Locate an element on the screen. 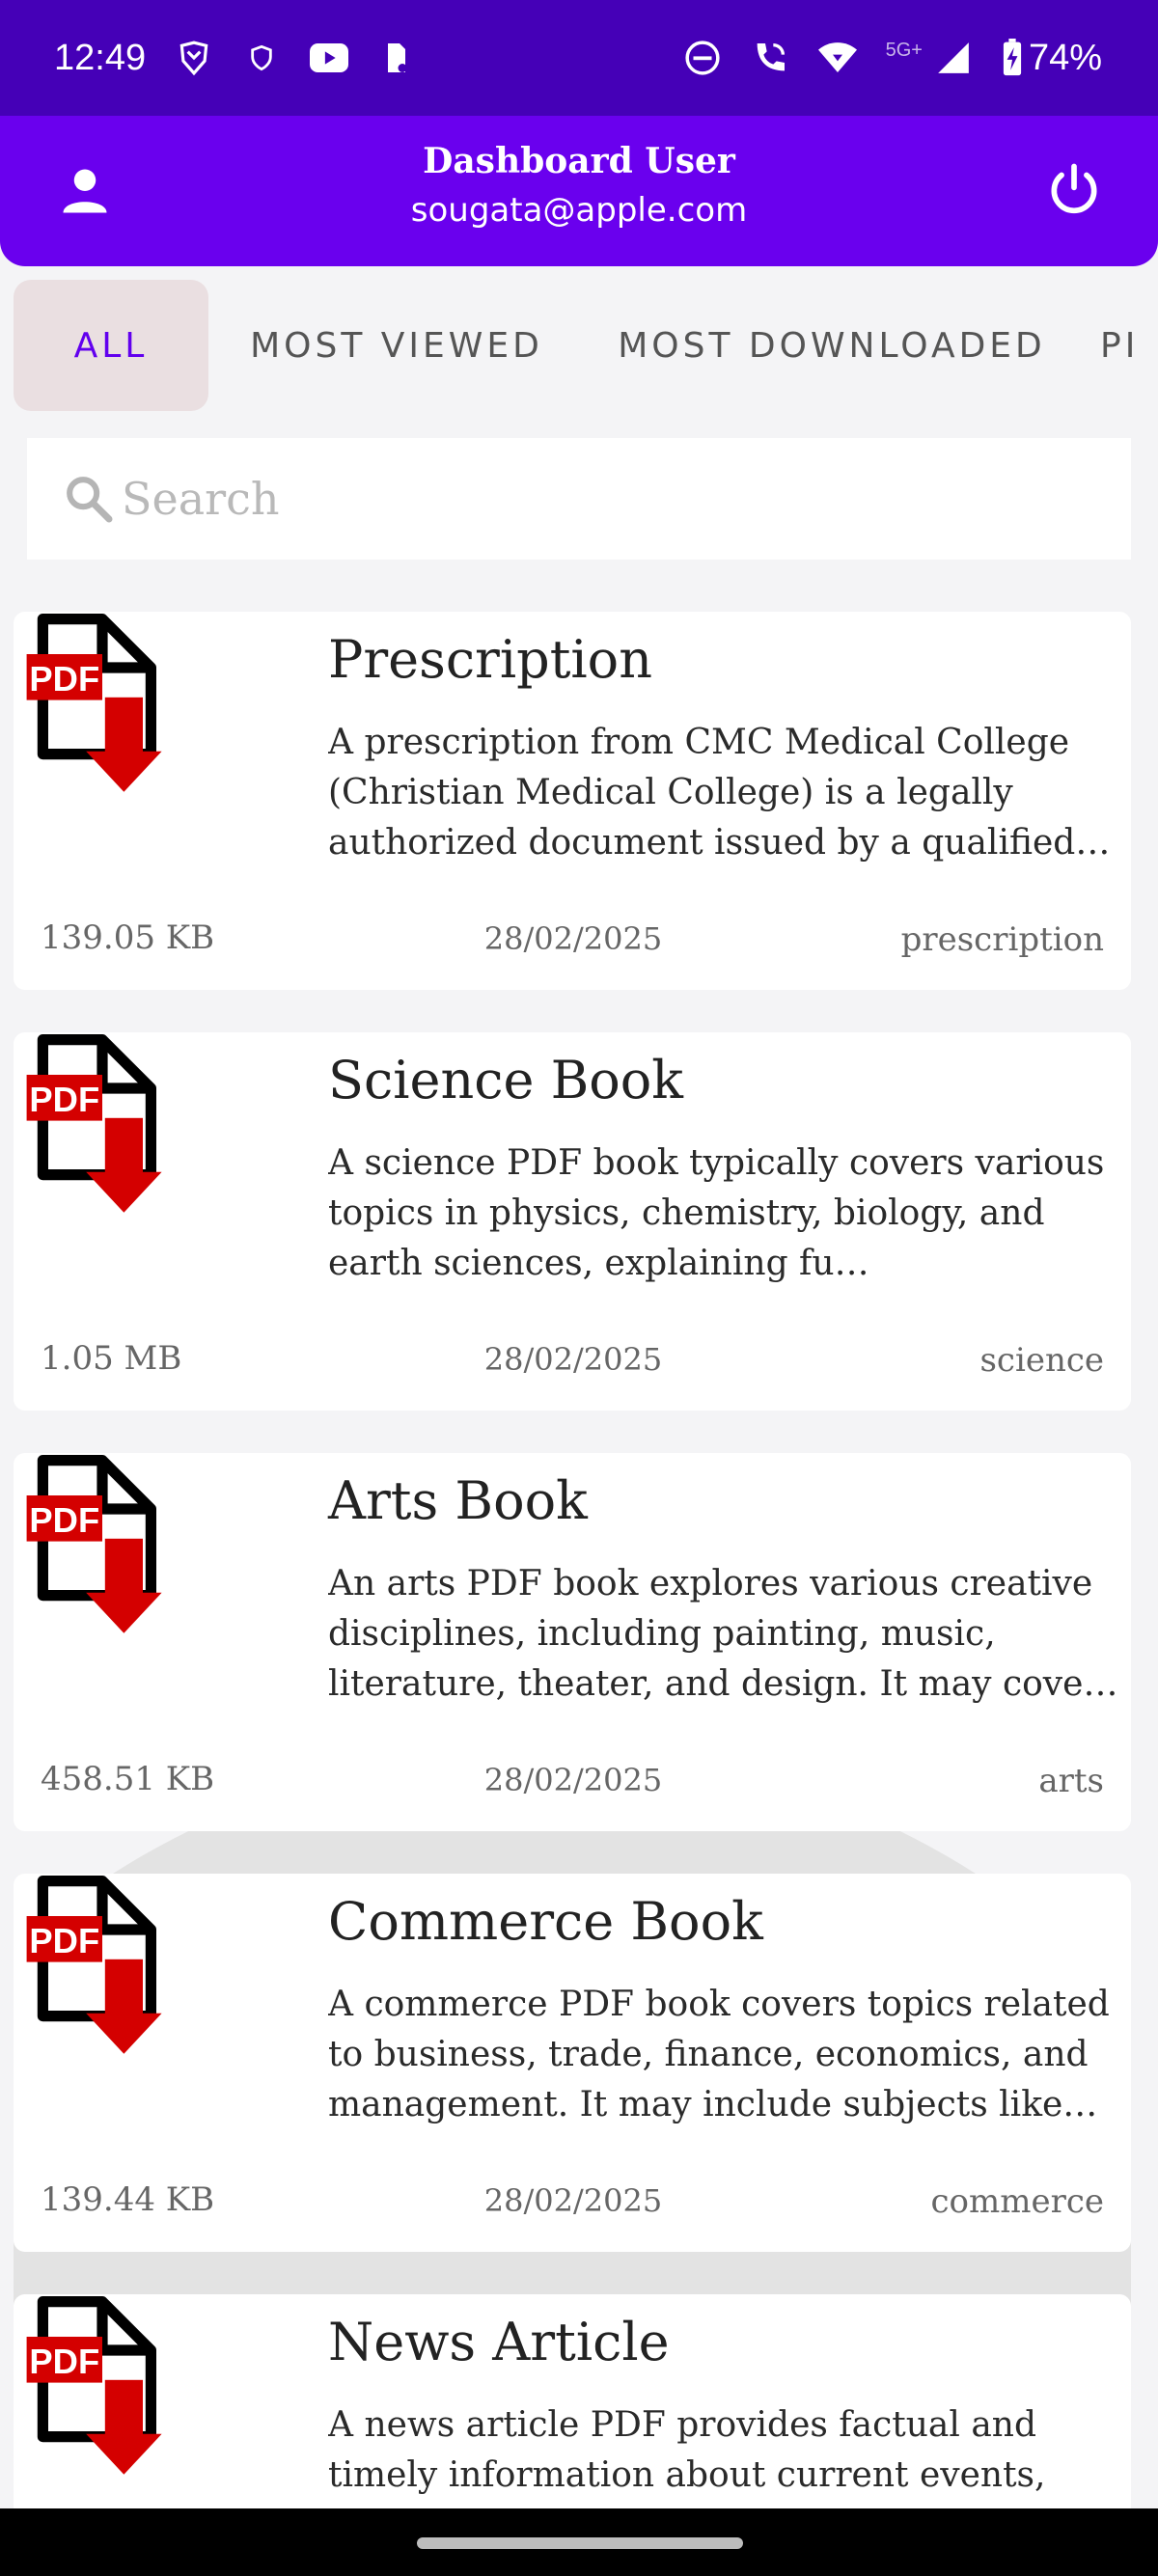 Image resolution: width=1158 pixels, height=2576 pixels. item-category: prescription is located at coordinates (1002, 939).